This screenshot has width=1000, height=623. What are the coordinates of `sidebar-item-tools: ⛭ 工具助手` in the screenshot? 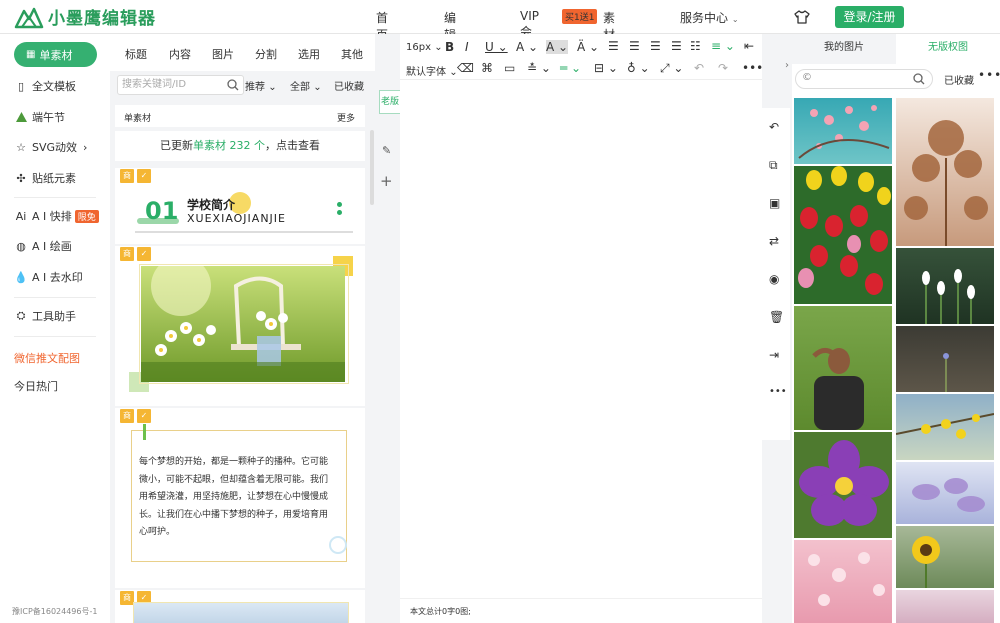 It's located at (45, 316).